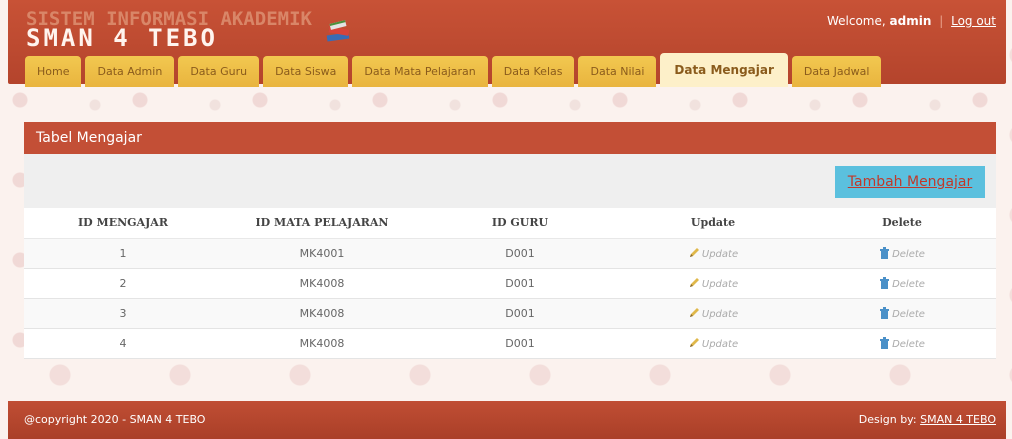  I want to click on column-header-delete: Delete, so click(902, 223).